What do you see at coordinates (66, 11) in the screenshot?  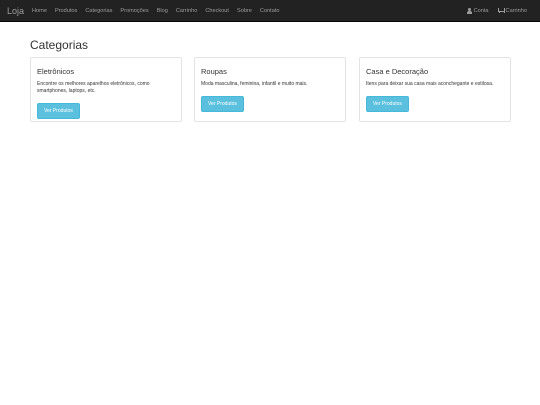 I see `nav-link-produtos: Produtos` at bounding box center [66, 11].